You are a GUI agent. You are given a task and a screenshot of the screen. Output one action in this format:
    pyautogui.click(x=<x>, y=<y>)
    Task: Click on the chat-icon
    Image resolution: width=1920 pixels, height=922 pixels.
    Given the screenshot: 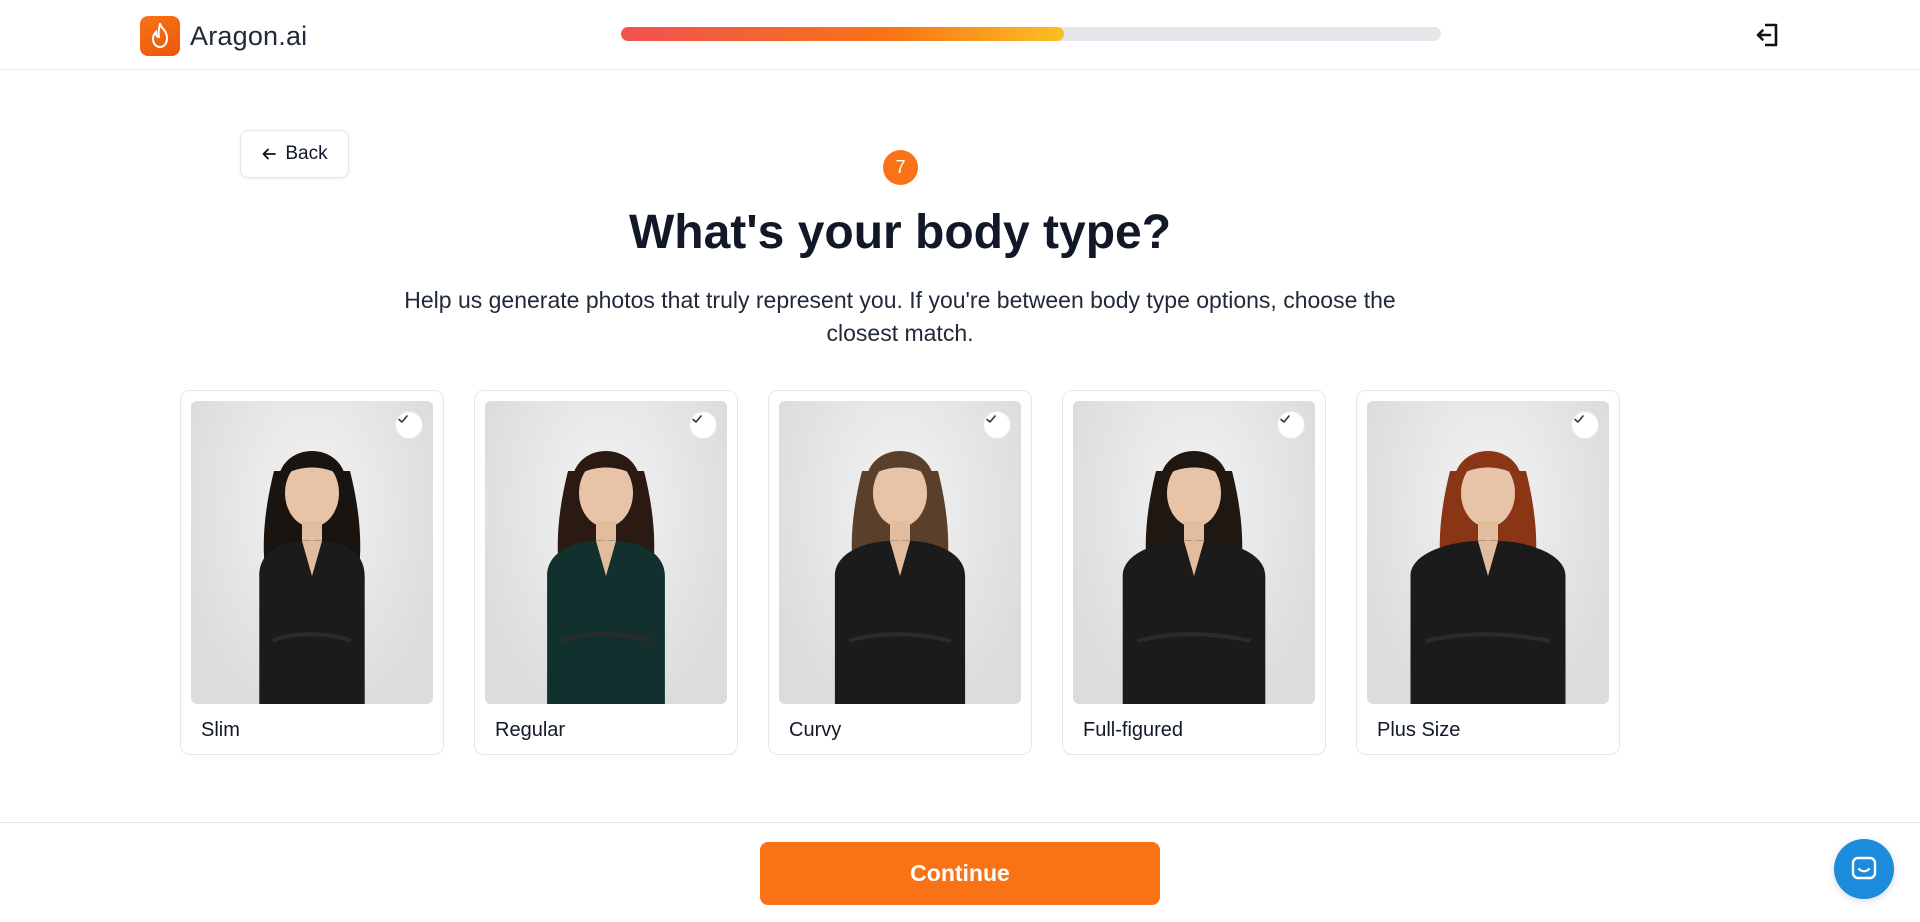 What is the action you would take?
    pyautogui.click(x=1864, y=868)
    